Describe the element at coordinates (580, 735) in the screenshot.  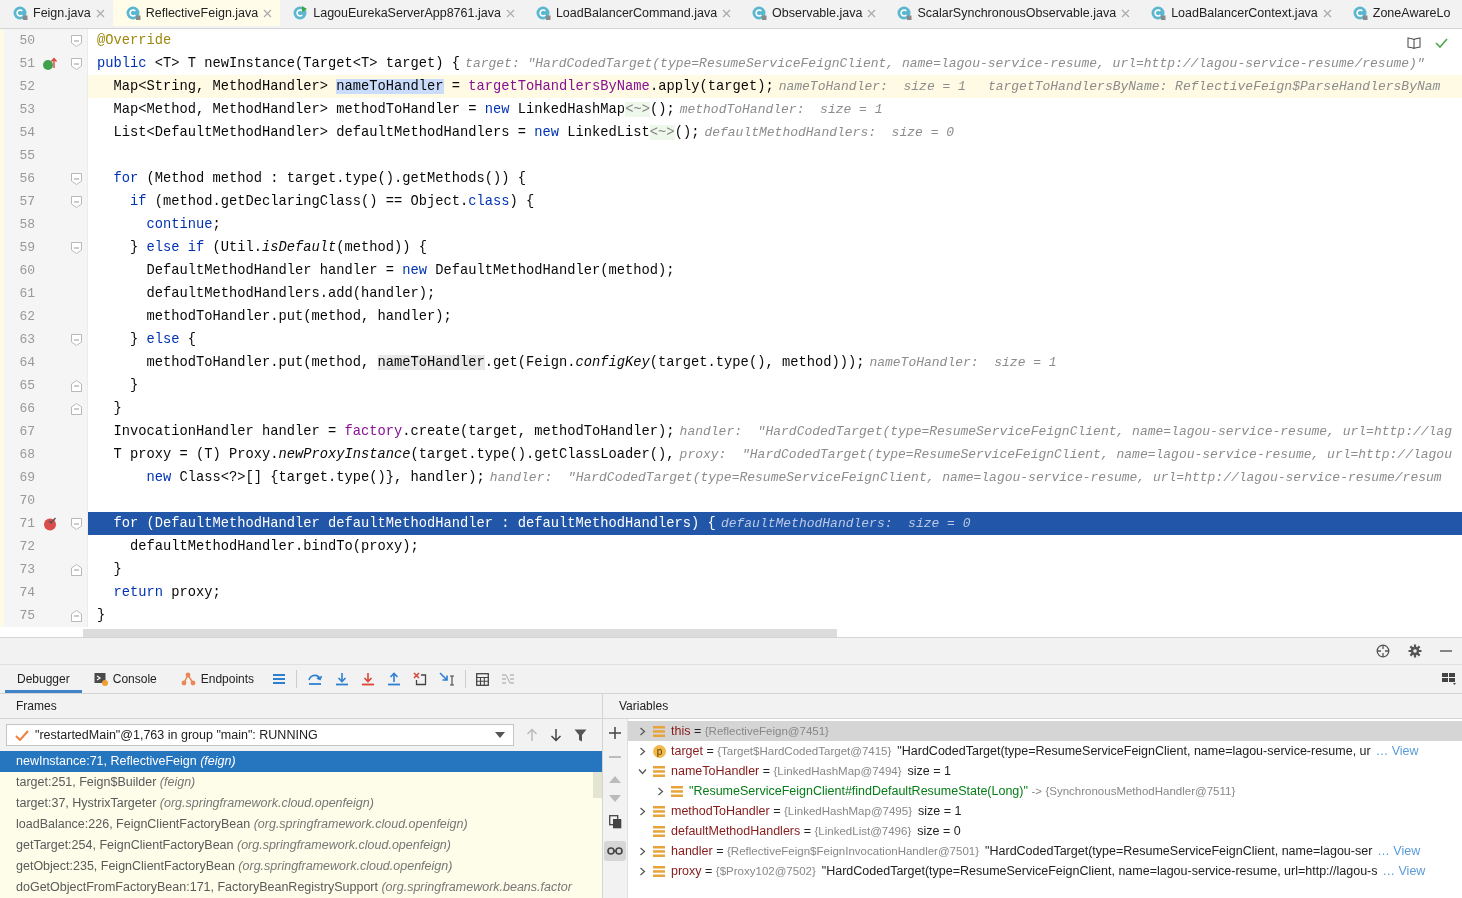
I see `filter-icon` at that location.